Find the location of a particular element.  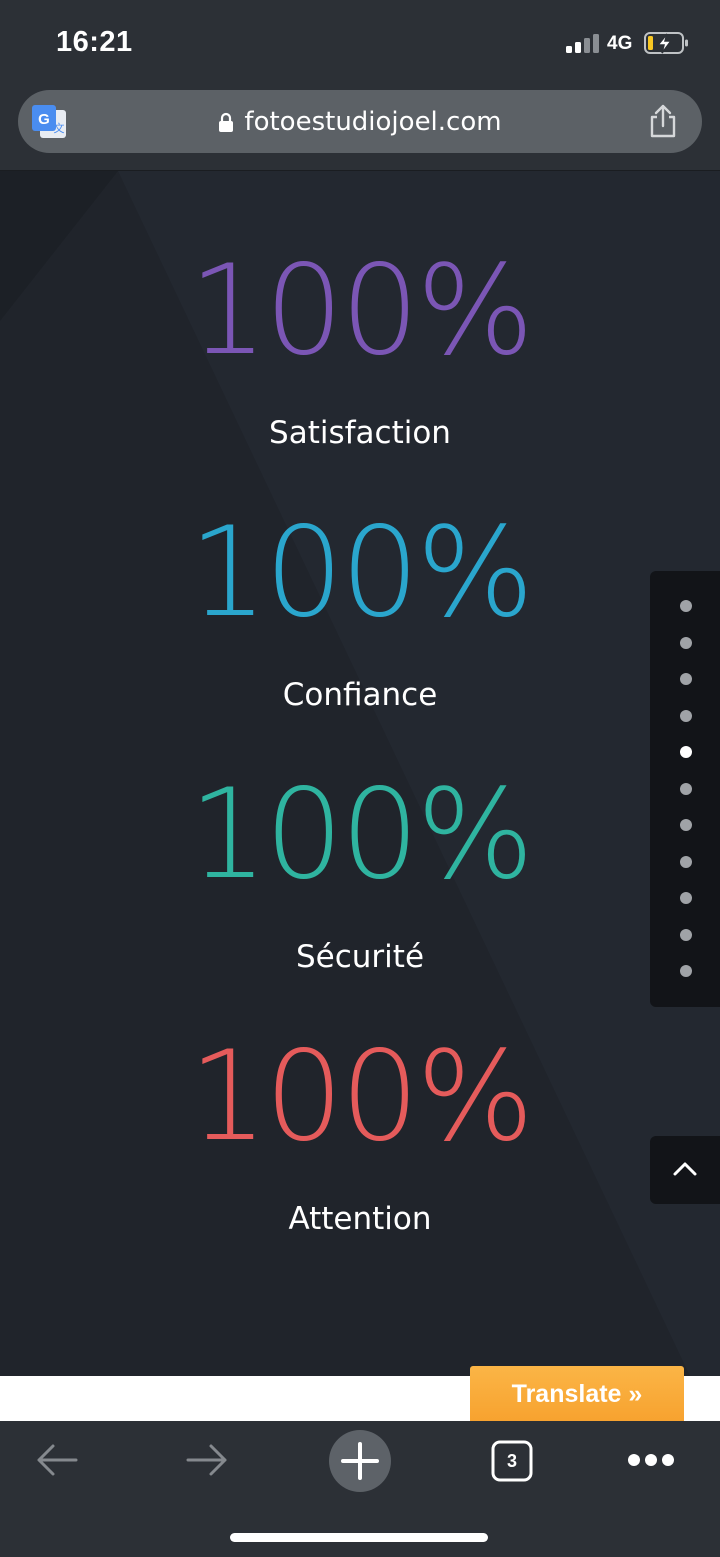

address-bar: G 文 fotoestudiojoel.com is located at coordinates (360, 121).